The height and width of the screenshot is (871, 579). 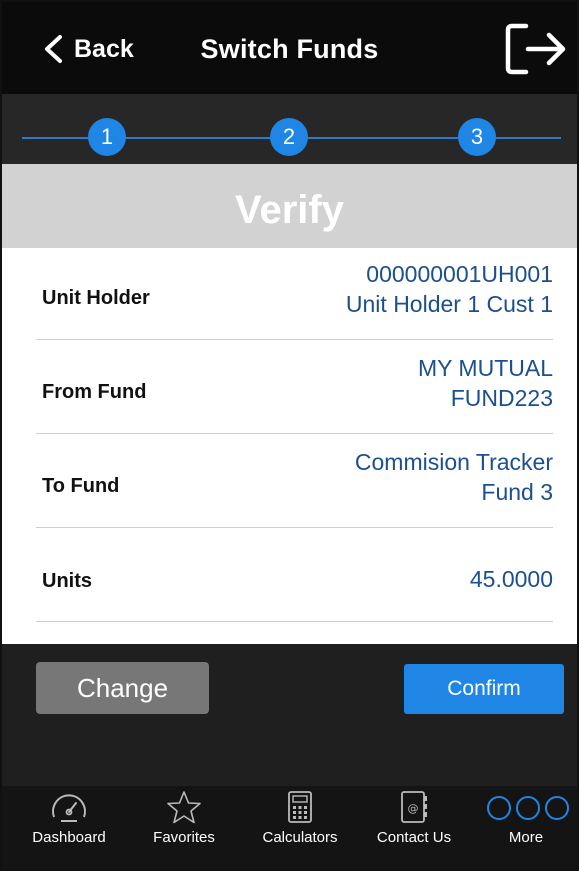 What do you see at coordinates (81, 486) in the screenshot?
I see `detail-label: To Fund` at bounding box center [81, 486].